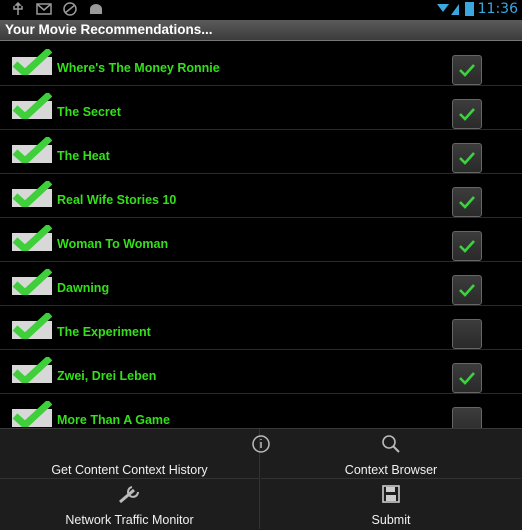 The image size is (522, 530). I want to click on movie-title: Zwei, Drei Leben, so click(107, 376).